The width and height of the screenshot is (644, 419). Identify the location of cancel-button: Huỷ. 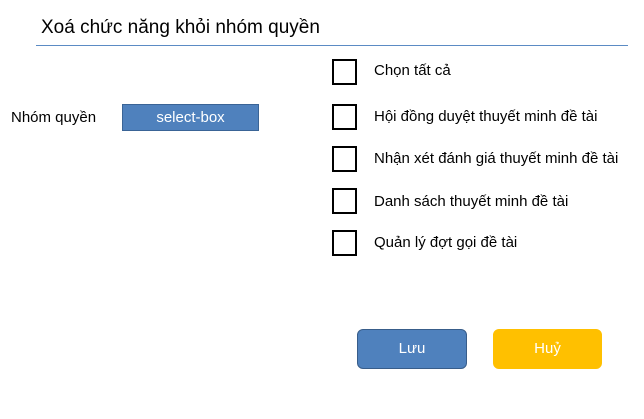
(547, 349).